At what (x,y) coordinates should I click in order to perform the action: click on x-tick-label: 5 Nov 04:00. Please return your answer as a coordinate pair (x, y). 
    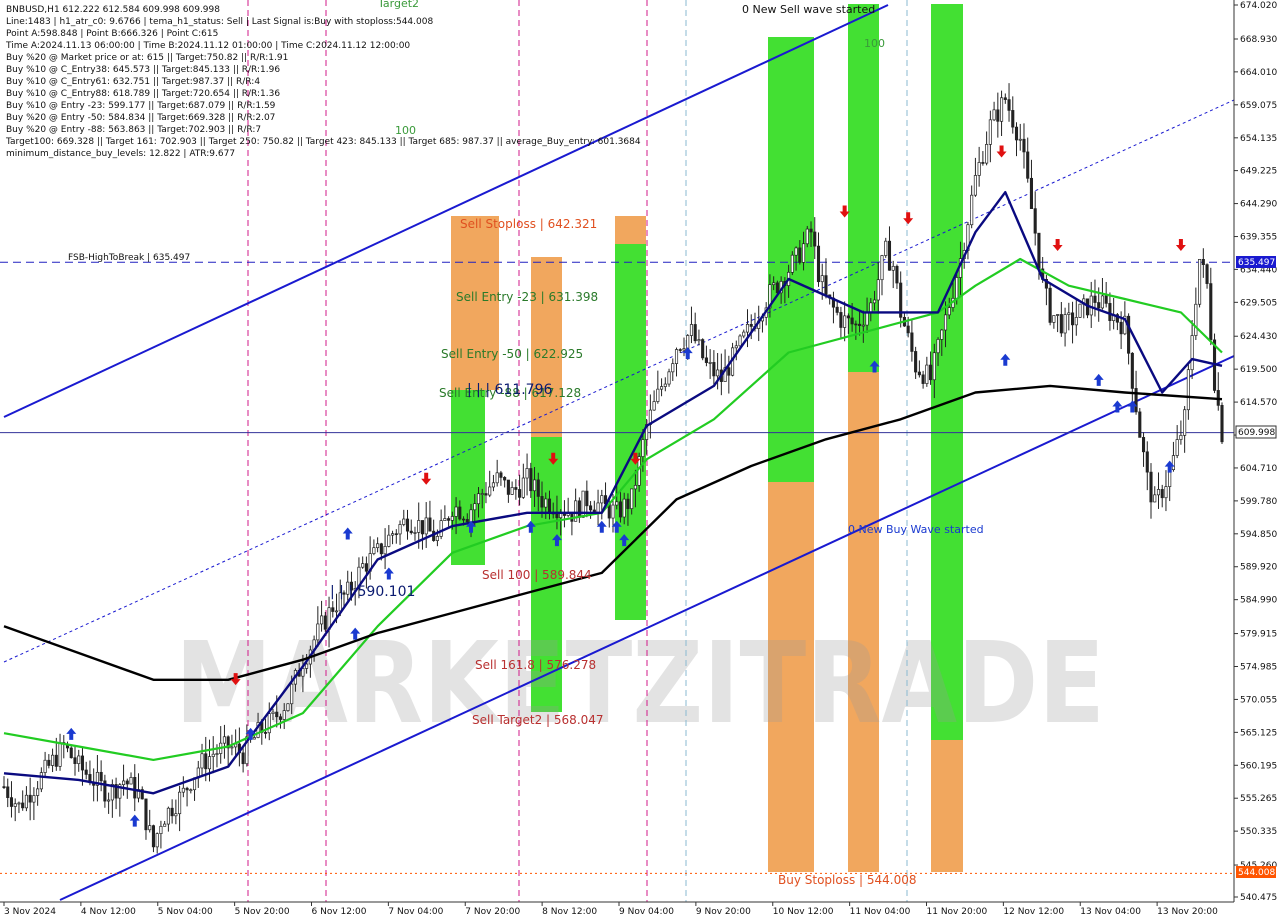
    Looking at the image, I should click on (185, 912).